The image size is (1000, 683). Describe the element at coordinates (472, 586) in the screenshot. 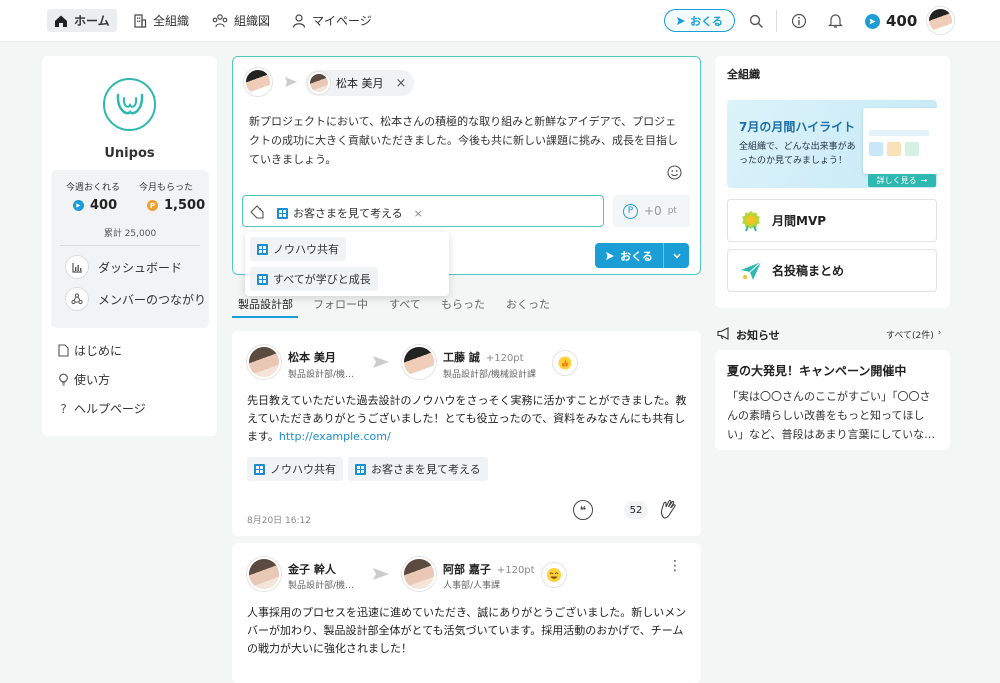

I see `receiver-dept: 人事部/人事課` at that location.